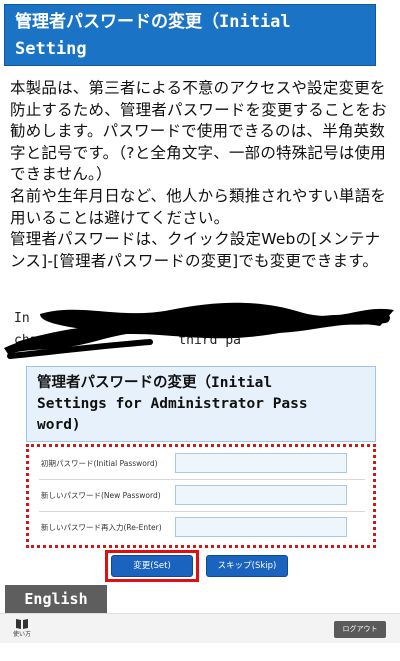 The image size is (400, 661). Describe the element at coordinates (99, 463) in the screenshot. I see `initial-password-label: 初期パスワード(Initial Password)` at that location.